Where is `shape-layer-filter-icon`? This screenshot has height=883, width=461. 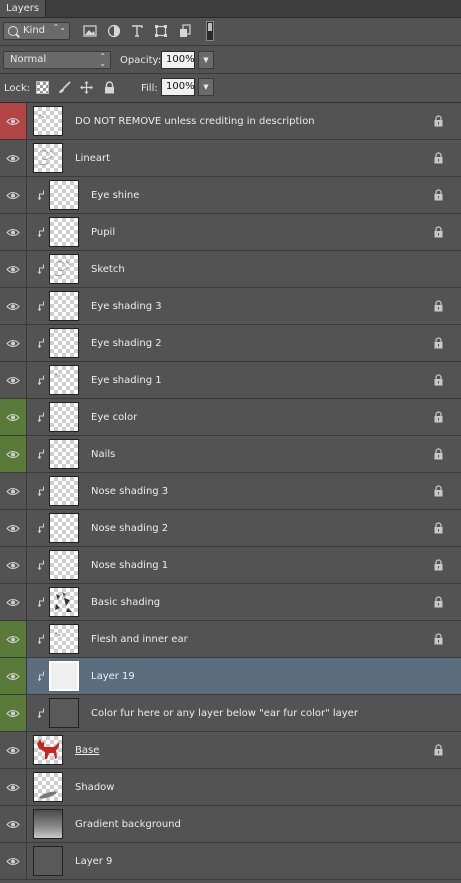 shape-layer-filter-icon is located at coordinates (161, 31).